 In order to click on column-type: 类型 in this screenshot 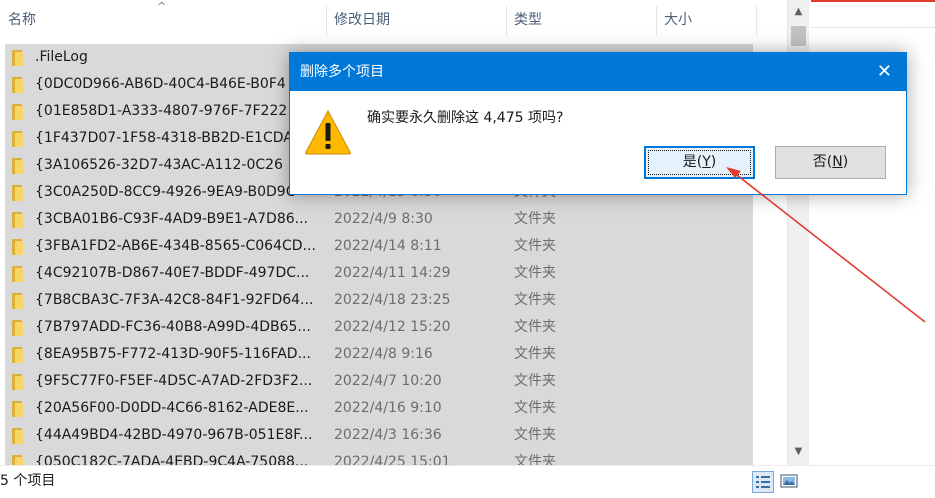, I will do `click(581, 20)`.